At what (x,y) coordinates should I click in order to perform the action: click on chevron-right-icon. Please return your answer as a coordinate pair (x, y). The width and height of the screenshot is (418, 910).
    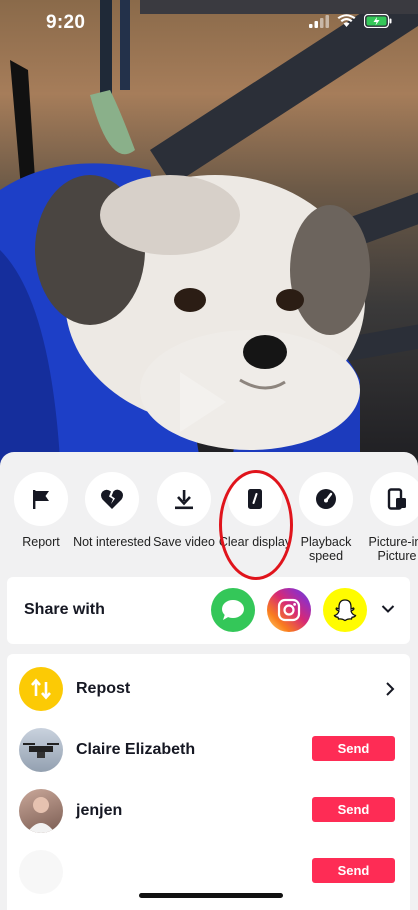
    Looking at the image, I should click on (390, 689).